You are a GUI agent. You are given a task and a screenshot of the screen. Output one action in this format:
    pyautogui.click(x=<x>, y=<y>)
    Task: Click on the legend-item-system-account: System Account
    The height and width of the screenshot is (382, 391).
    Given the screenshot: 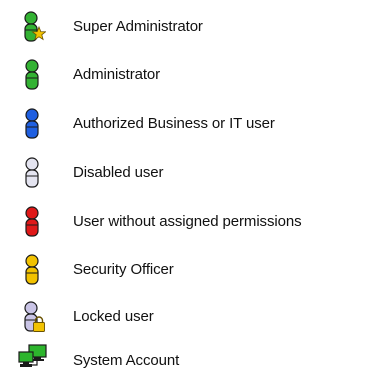 What is the action you would take?
    pyautogui.click(x=195, y=362)
    